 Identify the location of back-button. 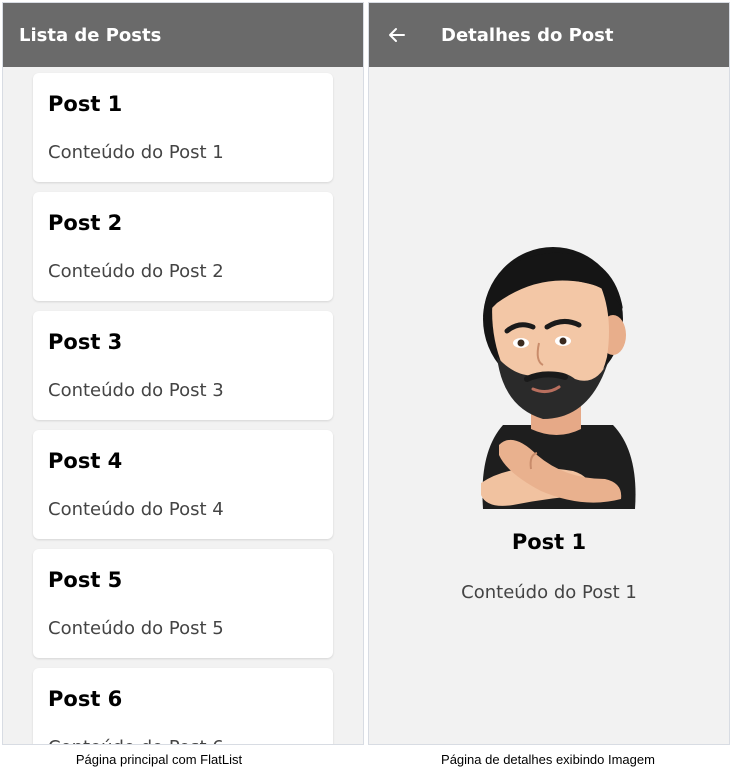
(397, 35).